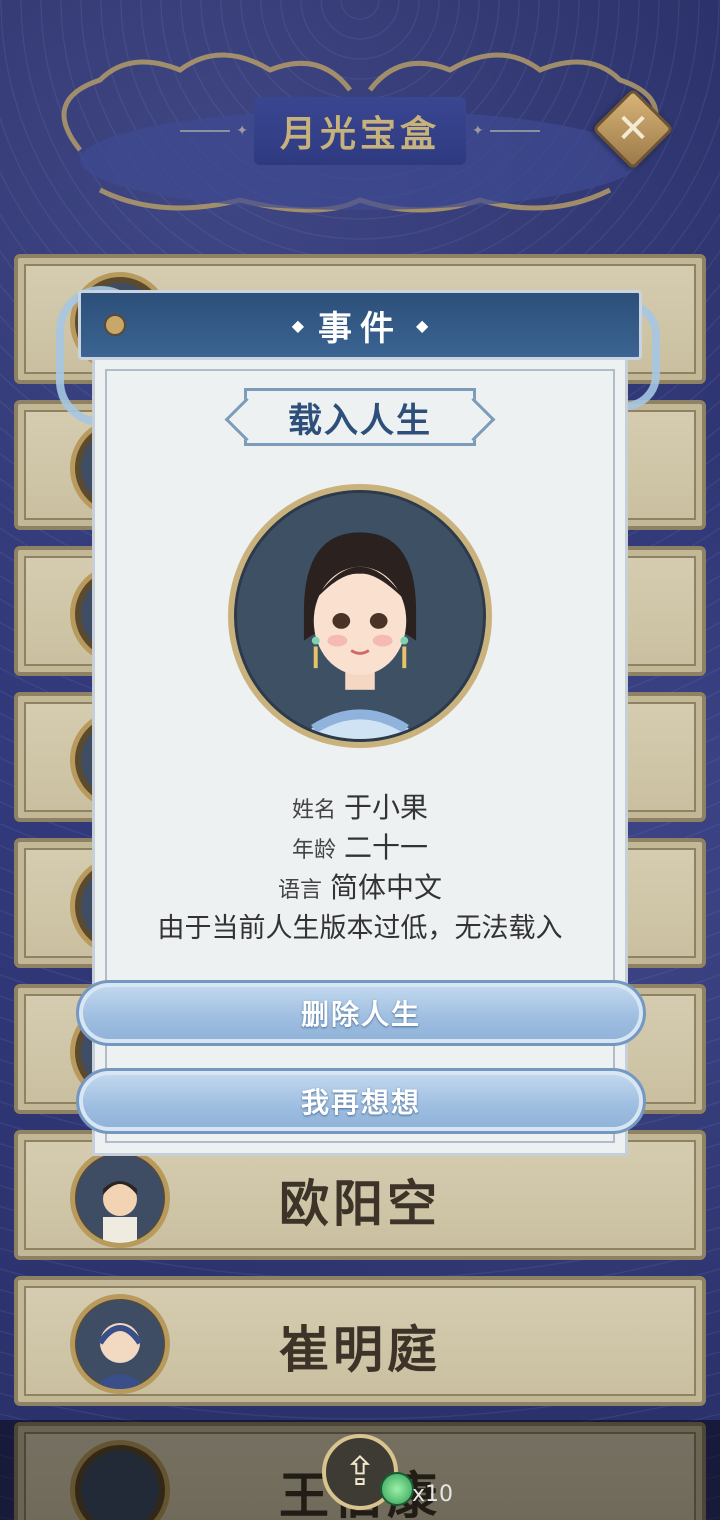 The image size is (720, 1520). I want to click on age-row: 年龄 二十一, so click(360, 846).